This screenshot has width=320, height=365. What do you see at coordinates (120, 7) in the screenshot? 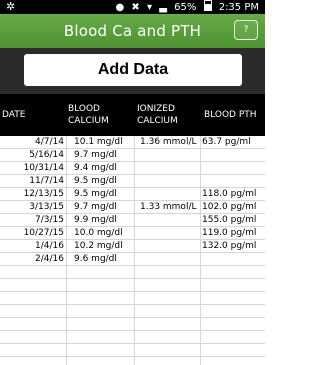
I see `location-icon: ●` at bounding box center [120, 7].